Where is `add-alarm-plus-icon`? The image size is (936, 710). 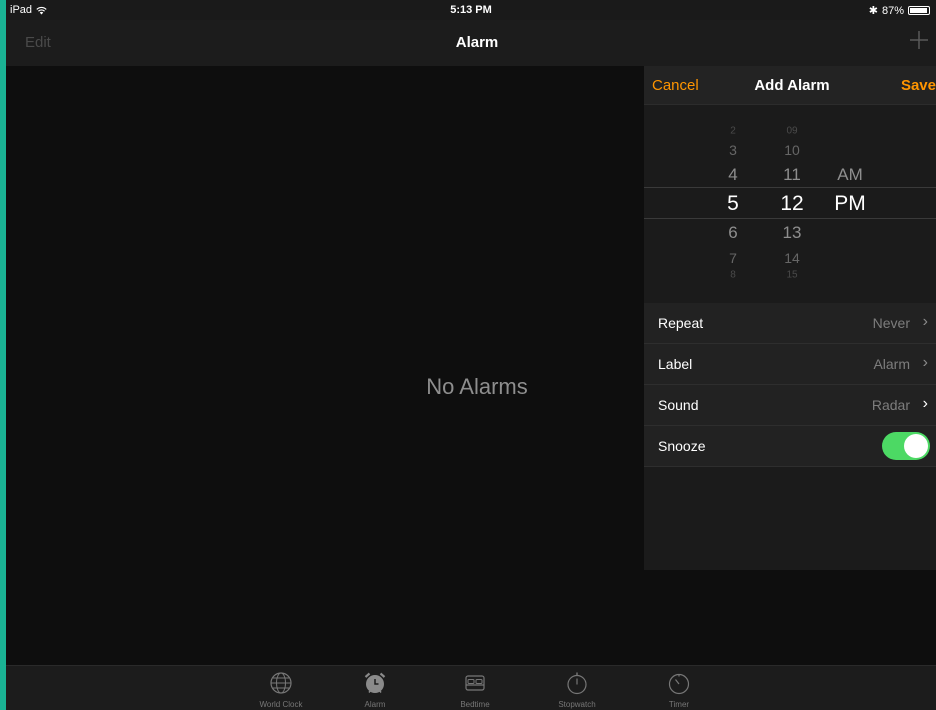
add-alarm-plus-icon is located at coordinates (919, 40).